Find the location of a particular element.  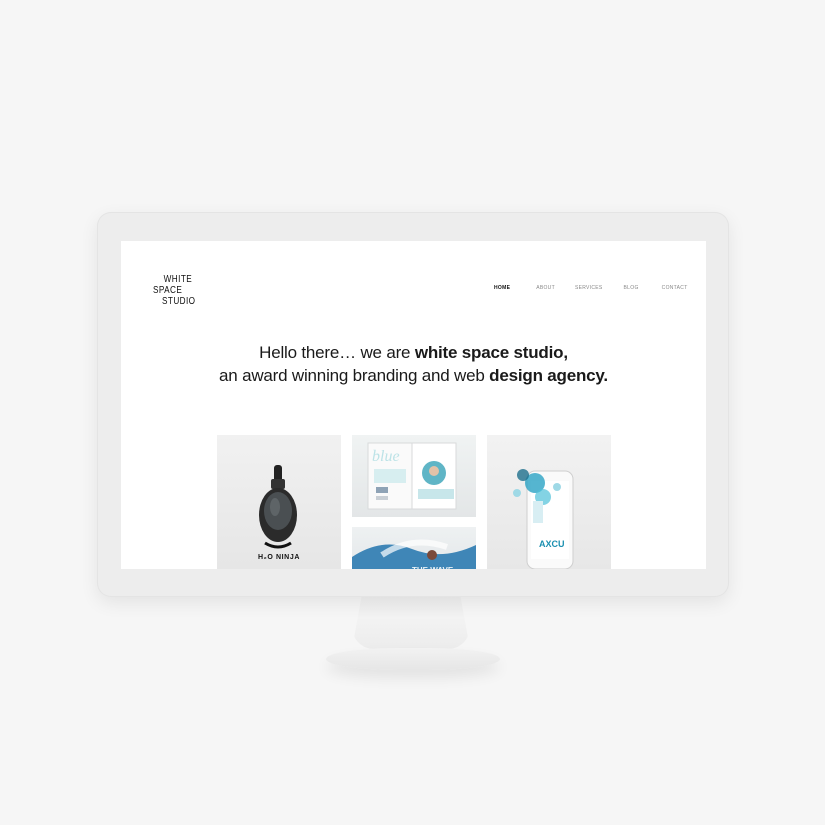

nav-item-home: HOME is located at coordinates (502, 288).